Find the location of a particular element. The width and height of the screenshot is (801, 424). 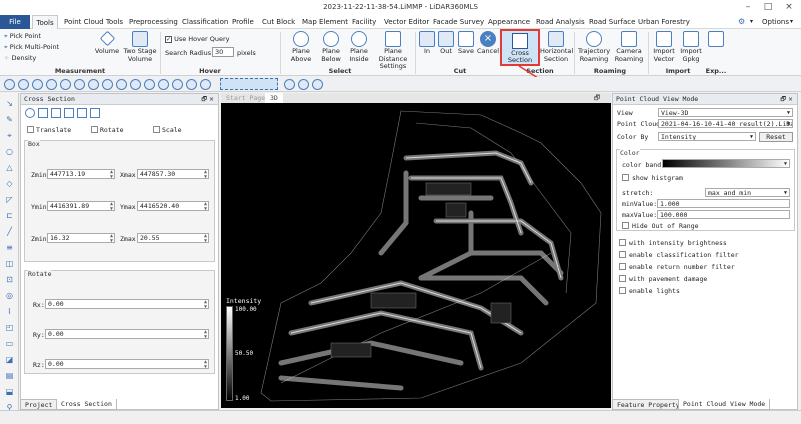

tool-icon: ⌖ is located at coordinates (9, 135).